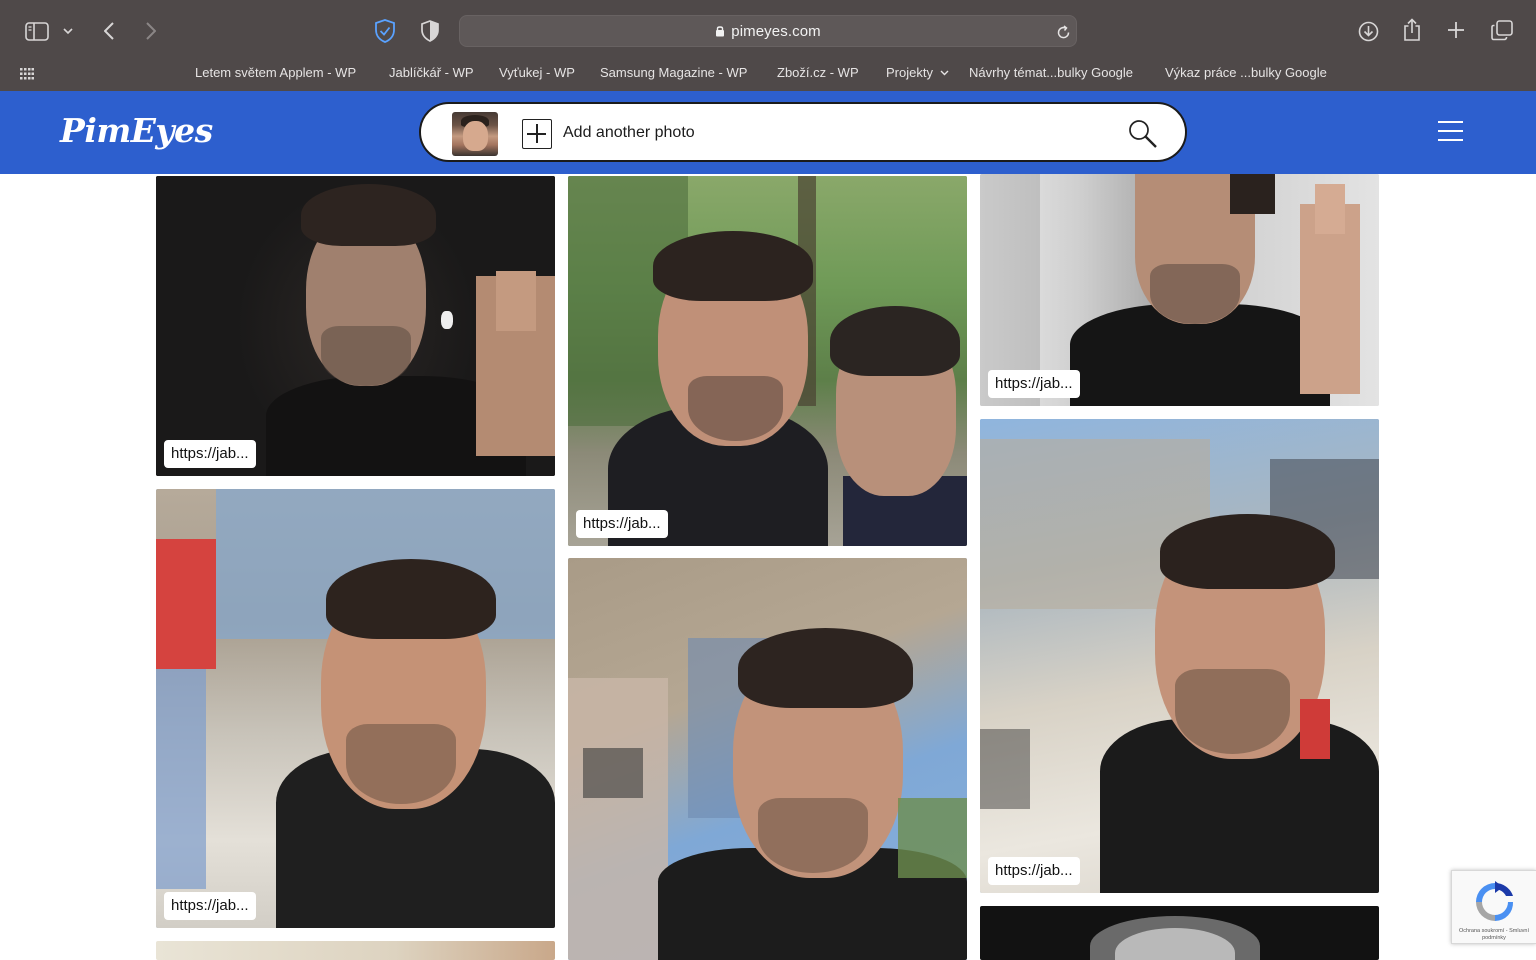 The width and height of the screenshot is (1536, 960). I want to click on tab-overview-icon, so click(1502, 30).